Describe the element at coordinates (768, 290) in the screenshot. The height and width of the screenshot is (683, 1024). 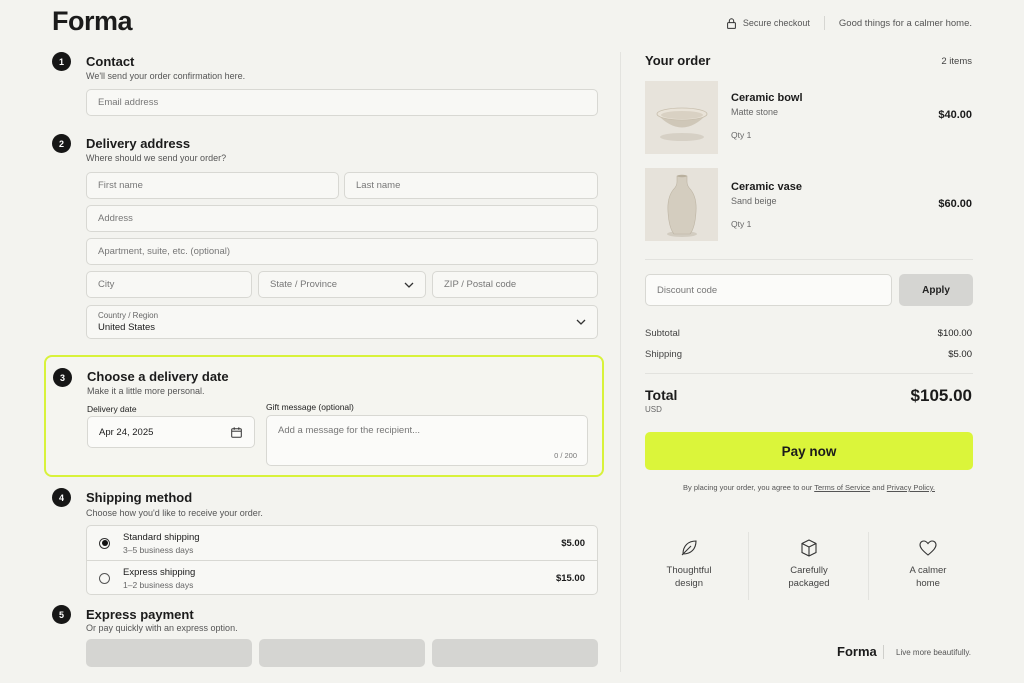
I see `discount-code-field: Discount code` at that location.